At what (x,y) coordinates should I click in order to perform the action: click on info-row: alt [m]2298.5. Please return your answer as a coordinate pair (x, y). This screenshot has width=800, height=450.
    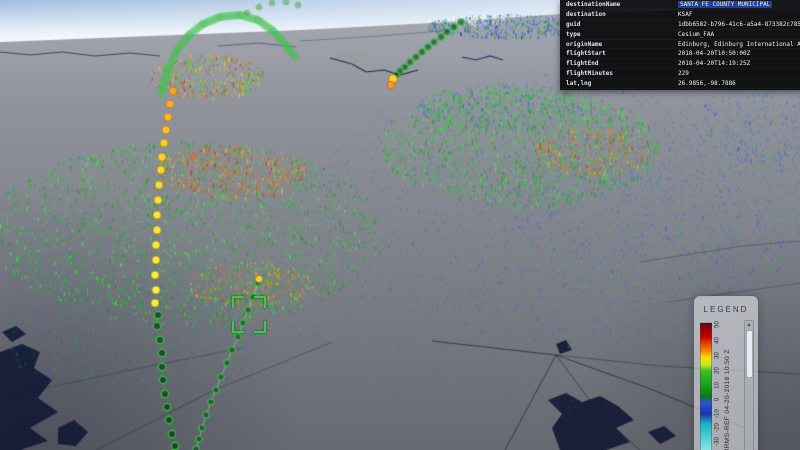
    Looking at the image, I should click on (680, 90).